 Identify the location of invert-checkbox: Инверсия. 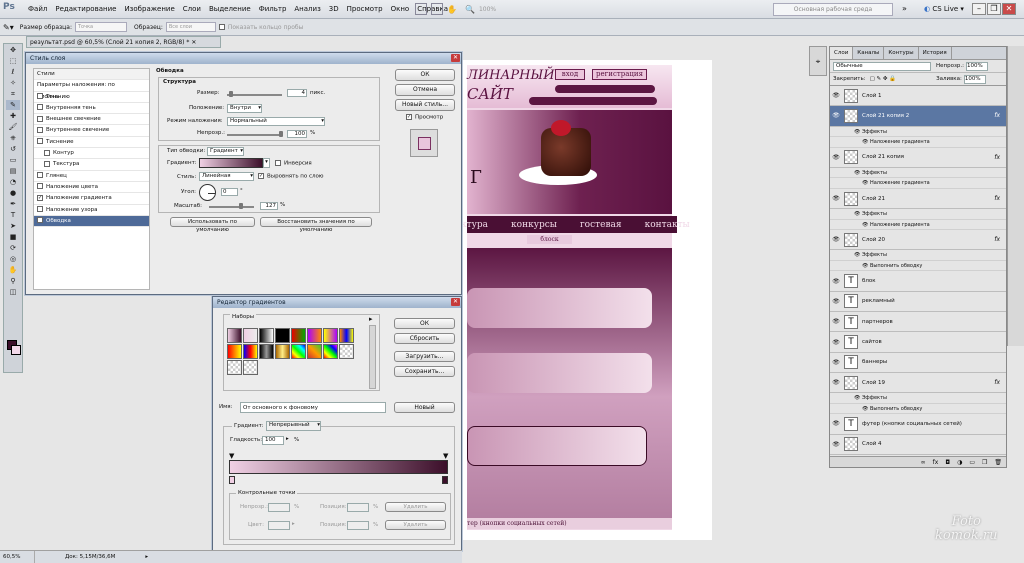
(293, 163).